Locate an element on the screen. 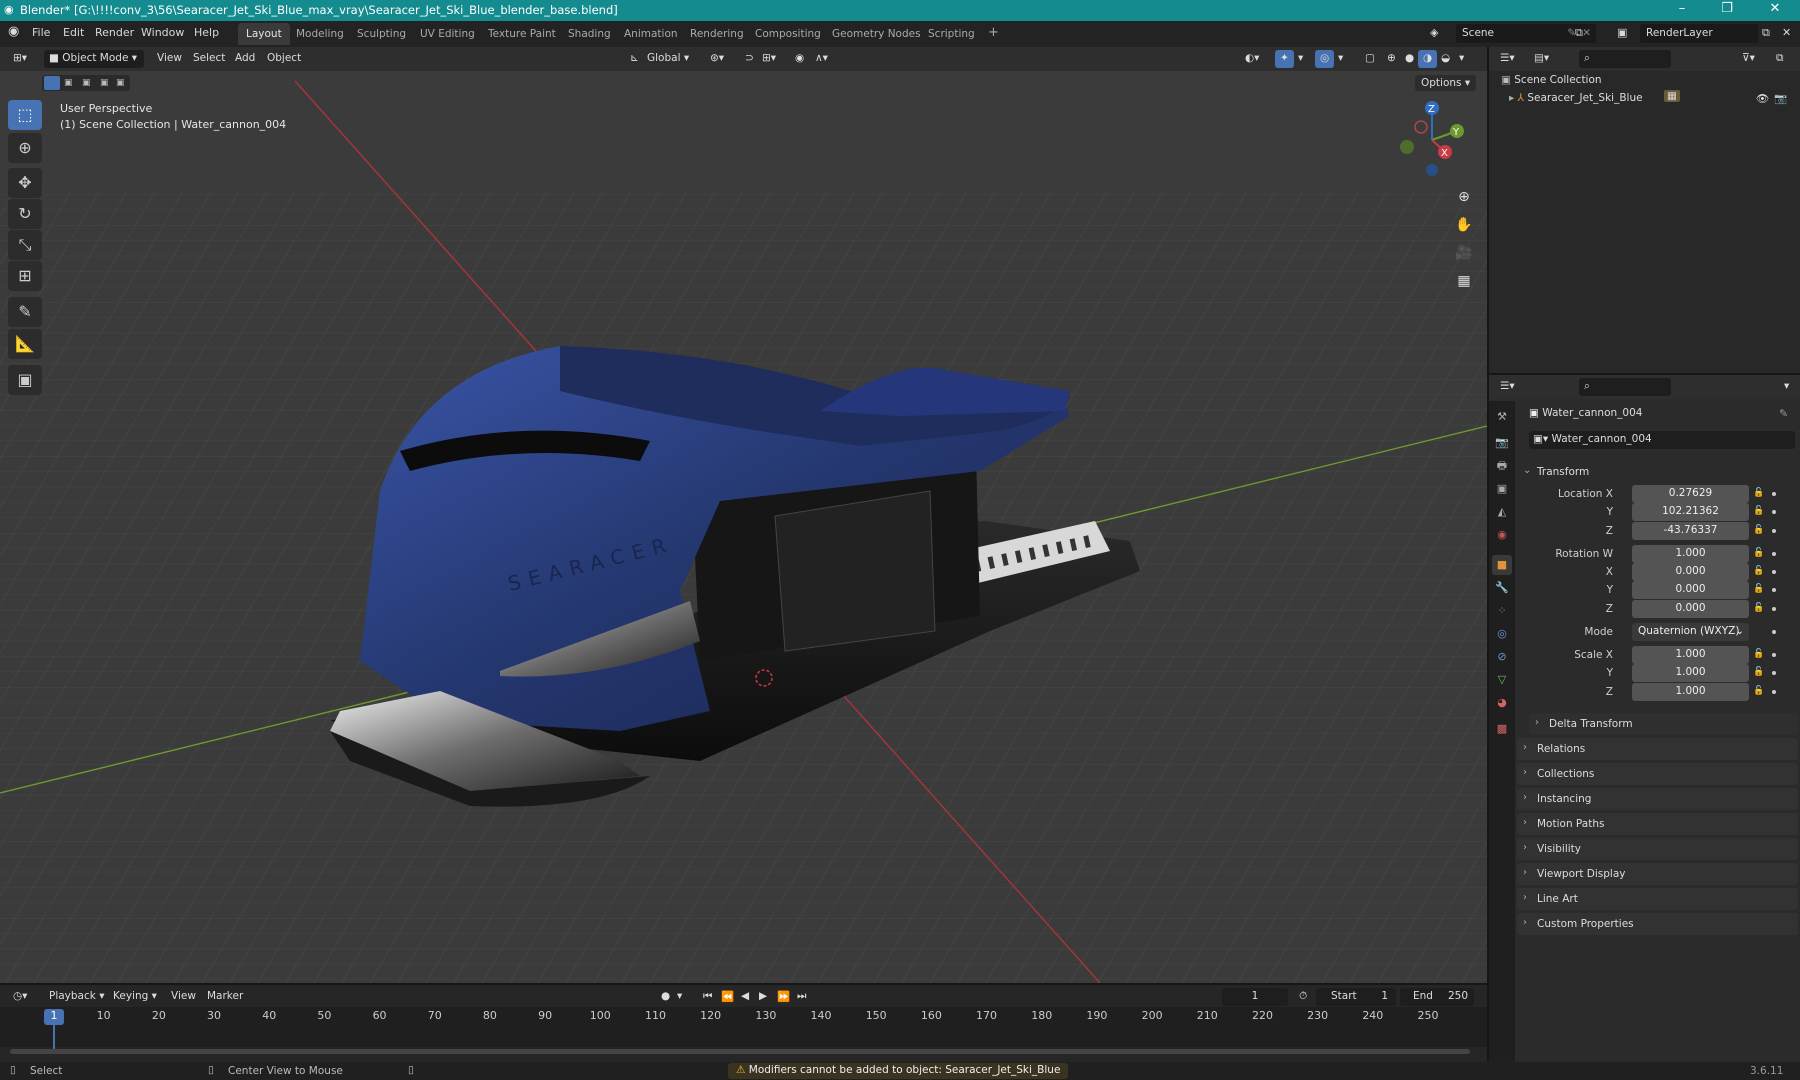 This screenshot has width=1800, height=1080. visibility-panel: › Visibility is located at coordinates (1657, 849).